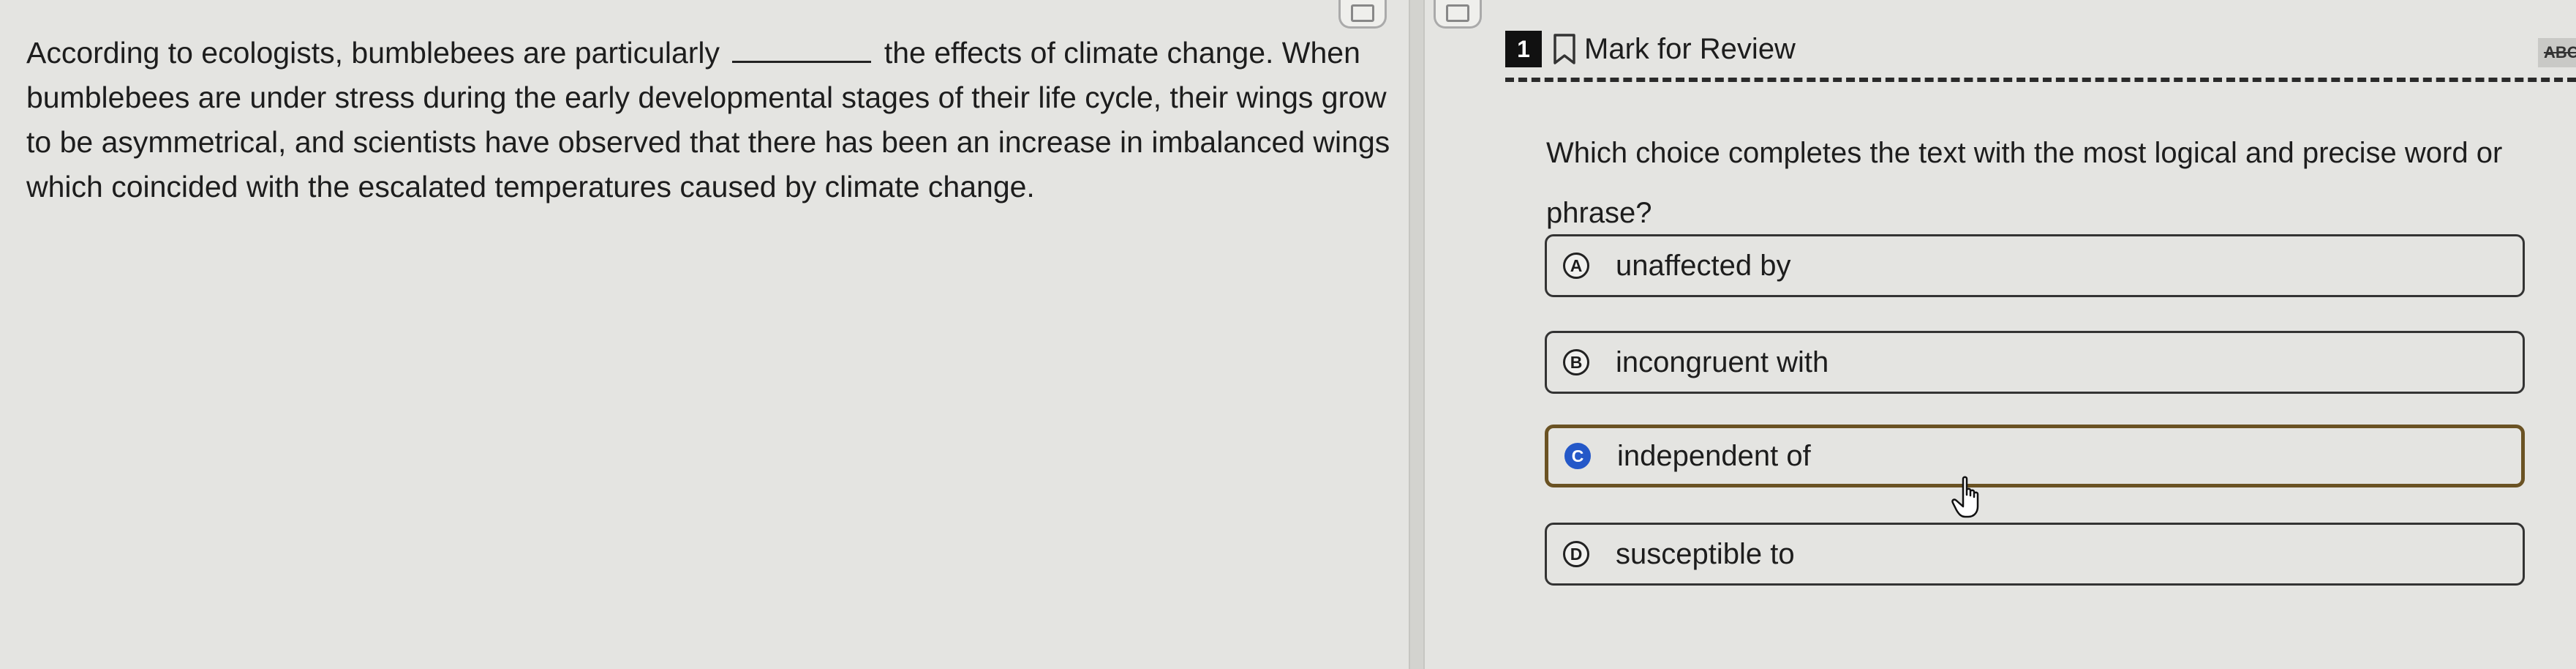  Describe the element at coordinates (1576, 266) in the screenshot. I see `choice-a-letter: A` at that location.